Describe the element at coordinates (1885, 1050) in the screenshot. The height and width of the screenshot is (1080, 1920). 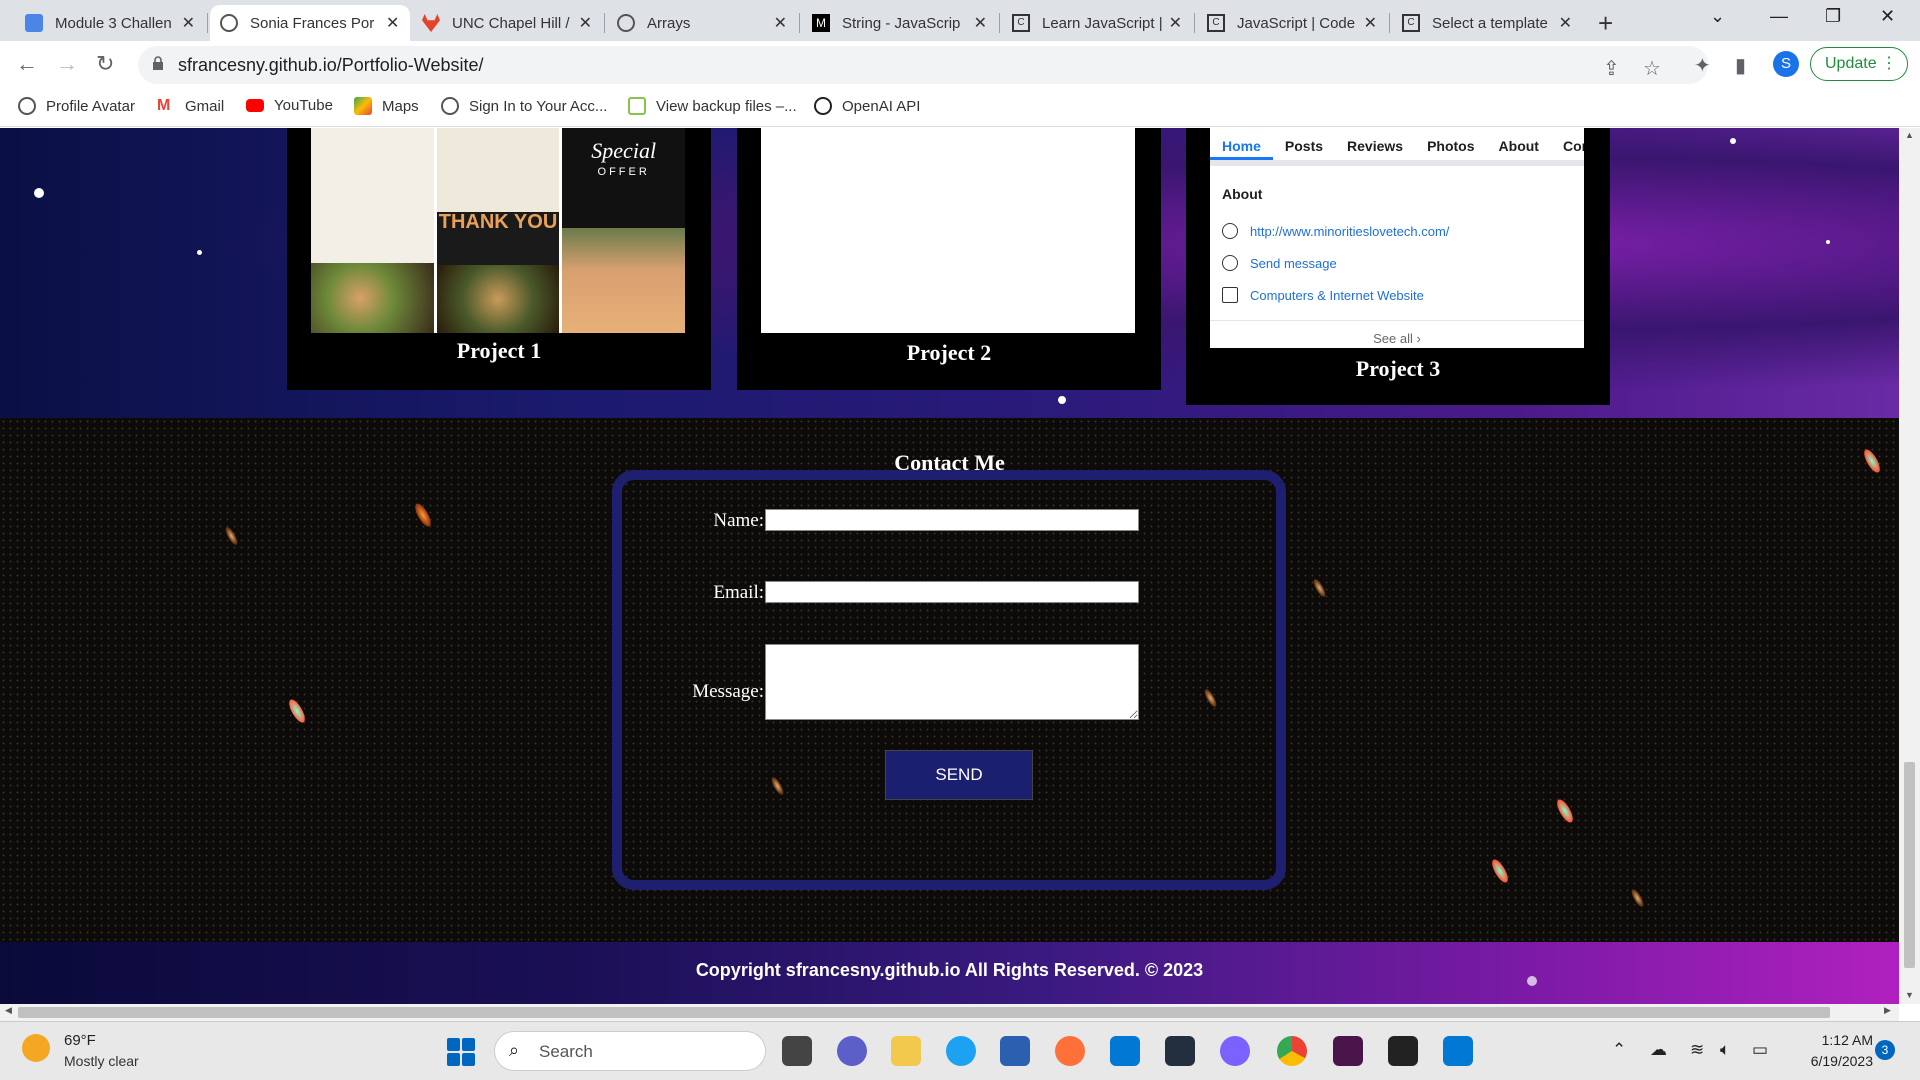
I see `notification-badge: 3` at that location.